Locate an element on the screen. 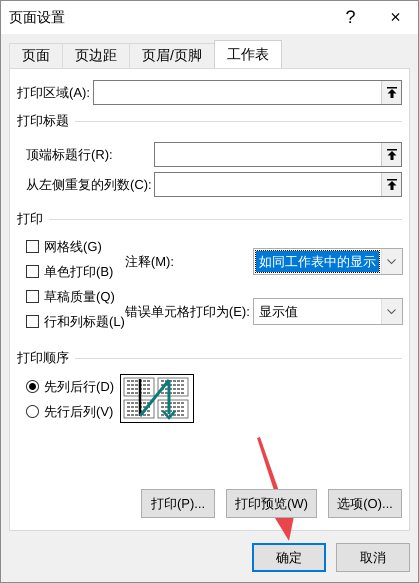 The width and height of the screenshot is (419, 583). option-label: 先行后列(V) is located at coordinates (79, 411).